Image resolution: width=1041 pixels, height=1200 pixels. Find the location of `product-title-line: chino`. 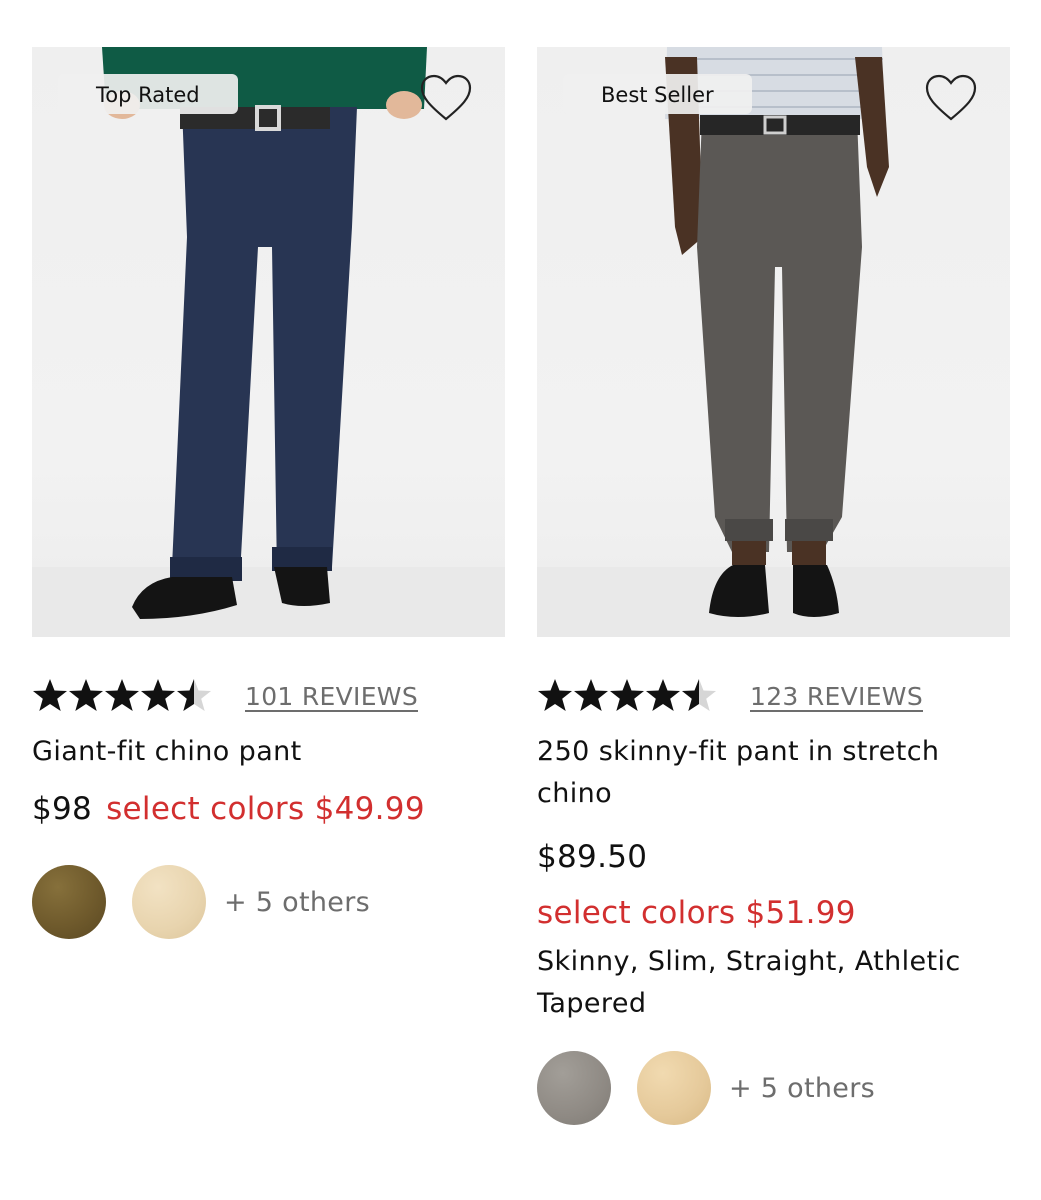

product-title-line: chino is located at coordinates (575, 793).